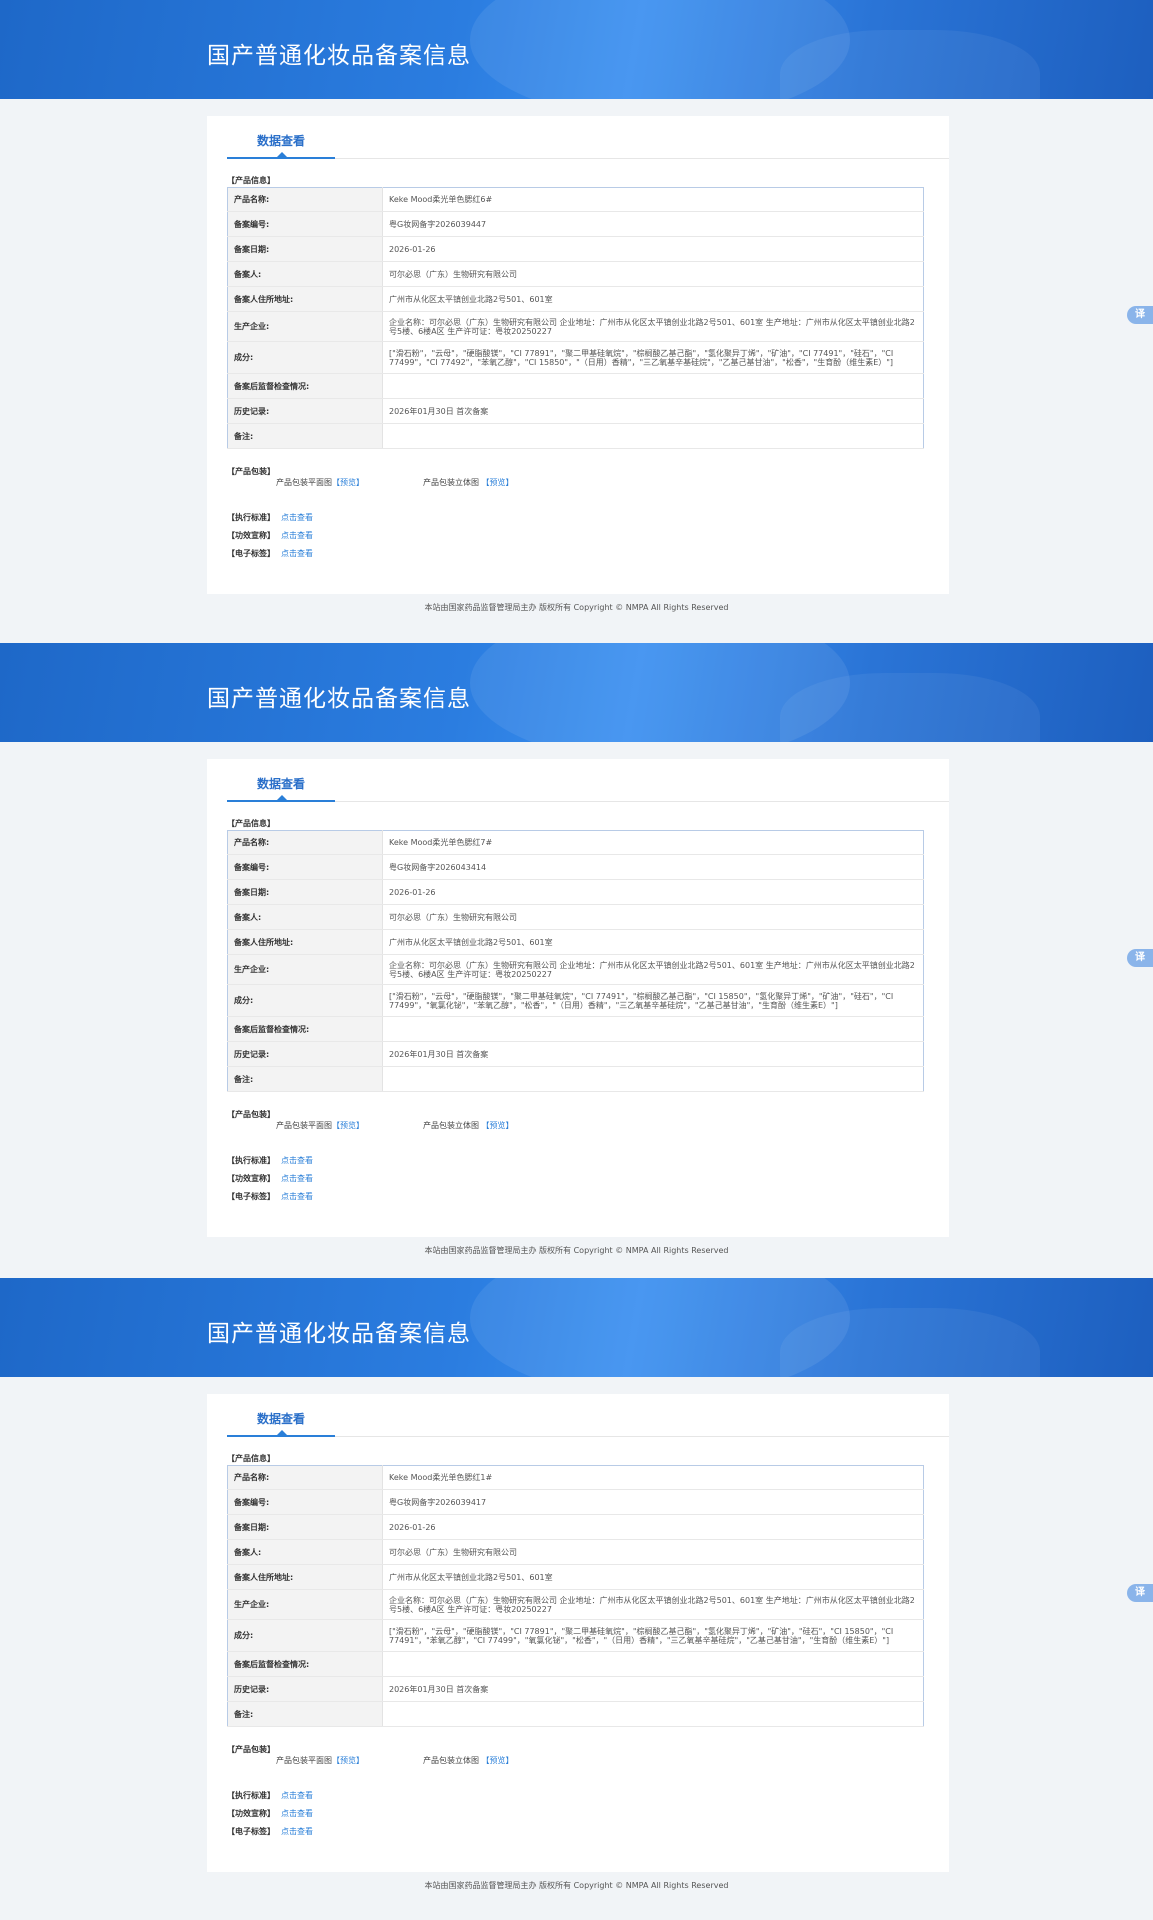 Image resolution: width=1153 pixels, height=1920 pixels. Describe the element at coordinates (653, 942) in the screenshot. I see `field-value: 广州市从化区太平镇创业北路2号501、601室` at that location.